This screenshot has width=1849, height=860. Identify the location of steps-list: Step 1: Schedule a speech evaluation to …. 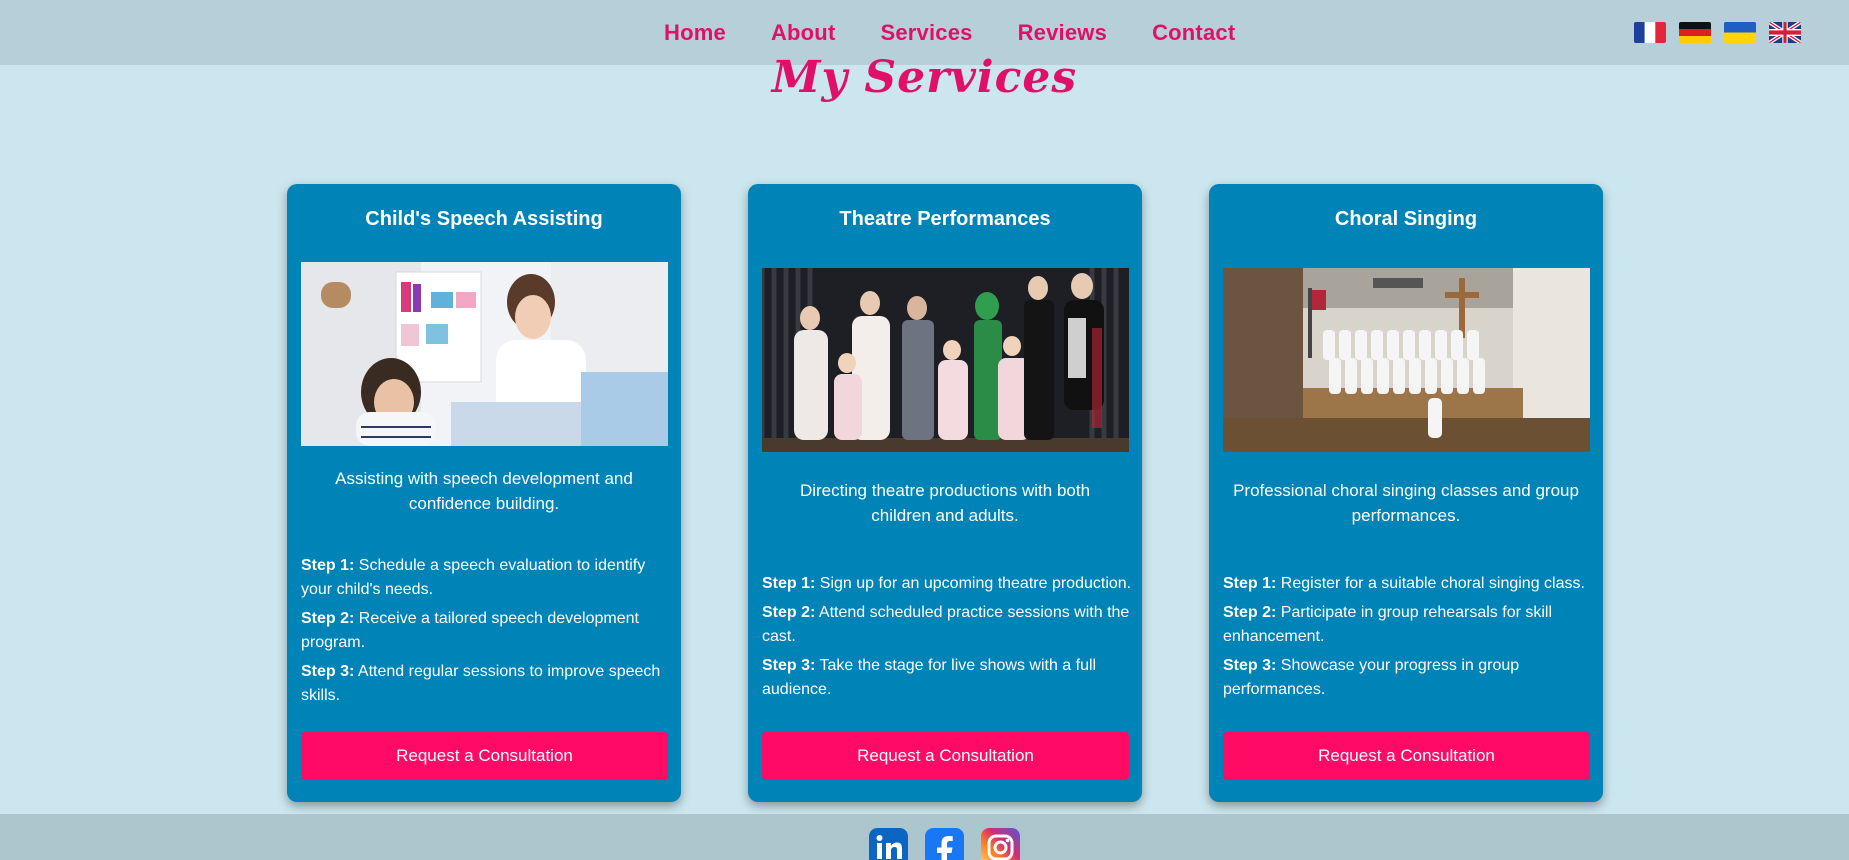
(486, 633).